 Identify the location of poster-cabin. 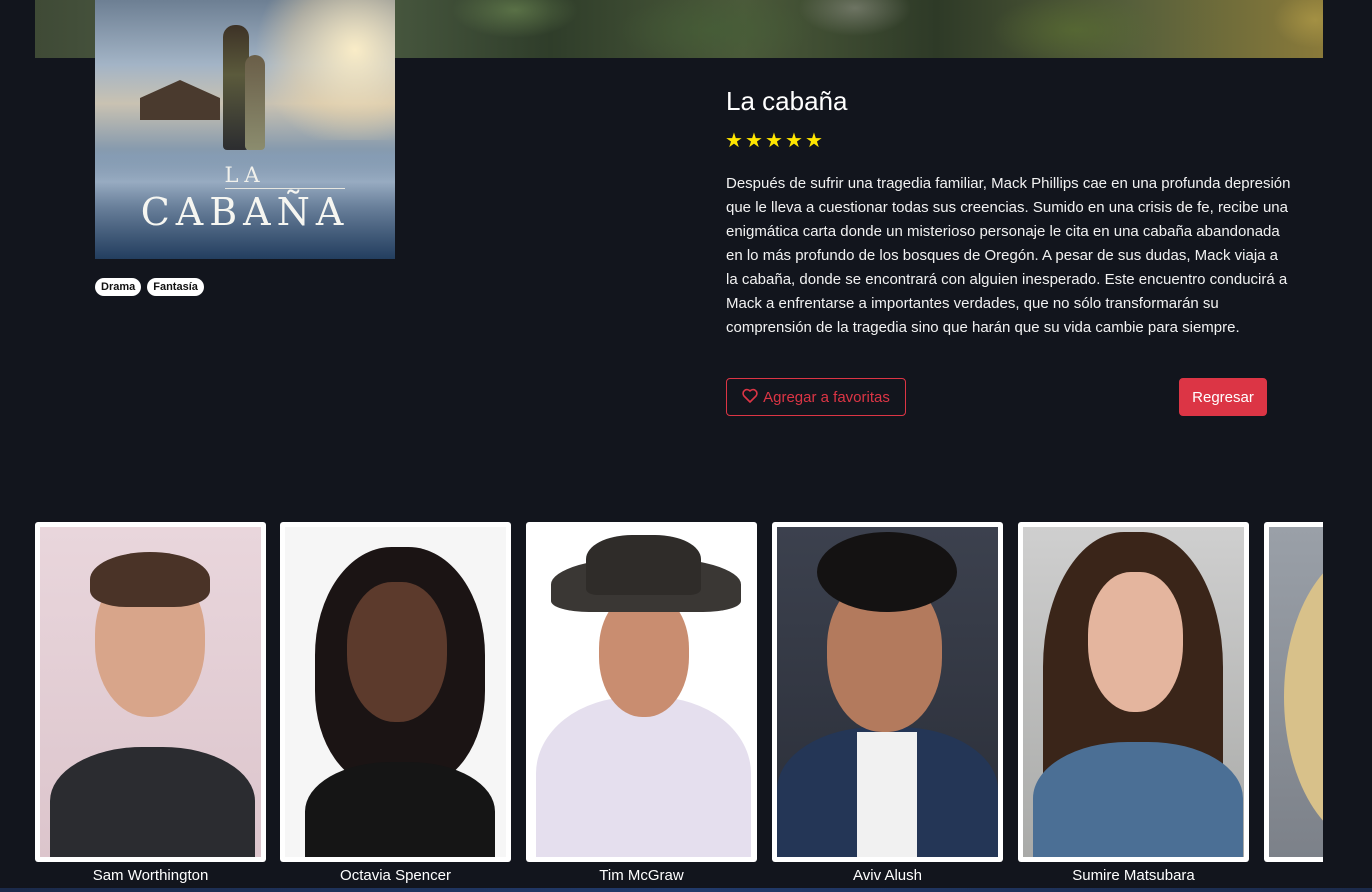
(180, 100).